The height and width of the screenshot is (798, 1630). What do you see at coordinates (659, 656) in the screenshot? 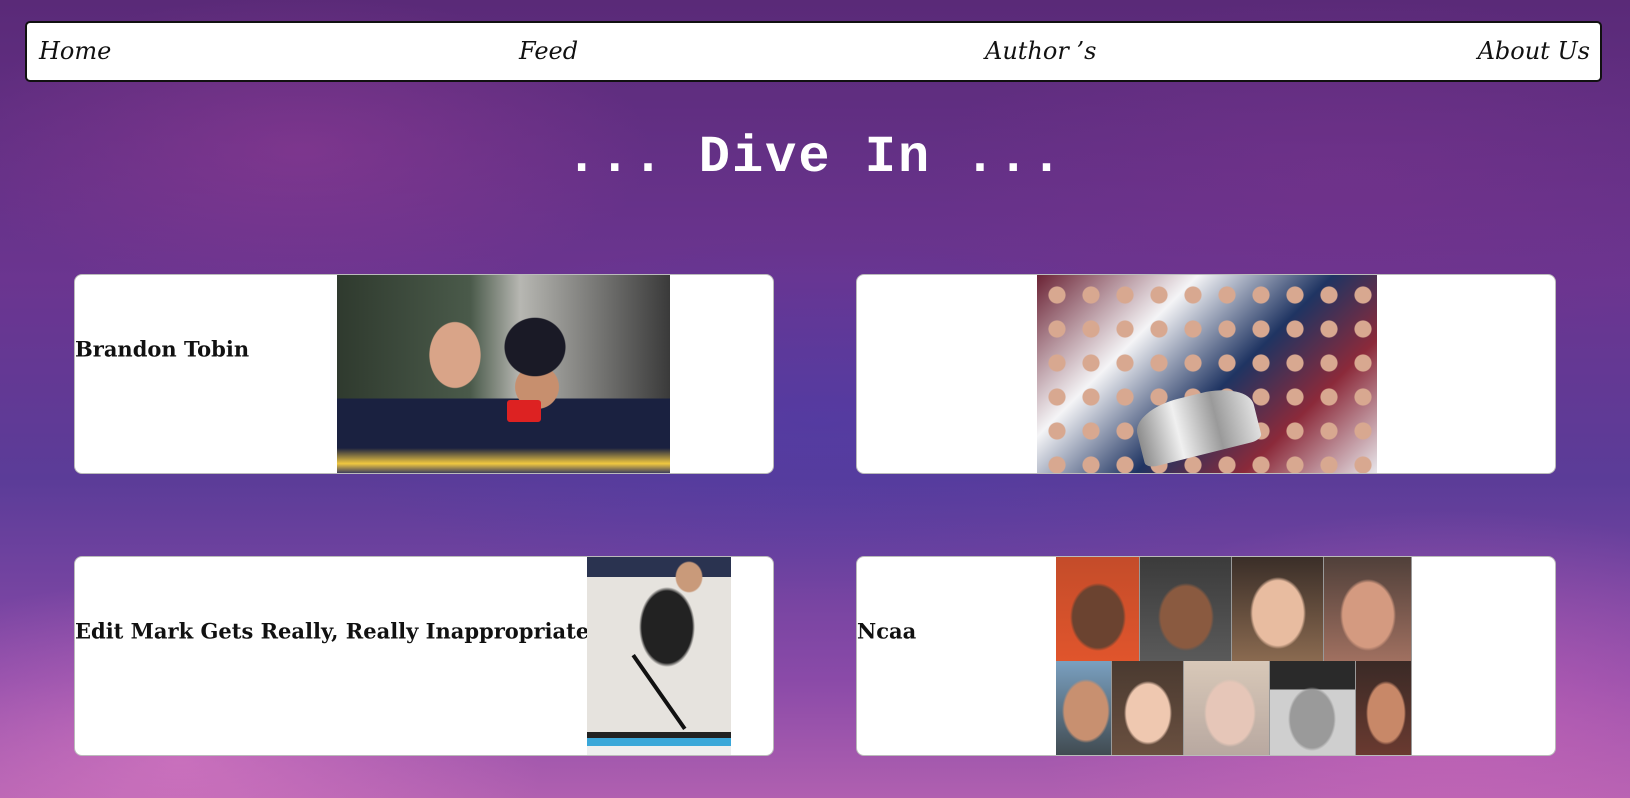
I see `mark-hardy-hockey-card` at bounding box center [659, 656].